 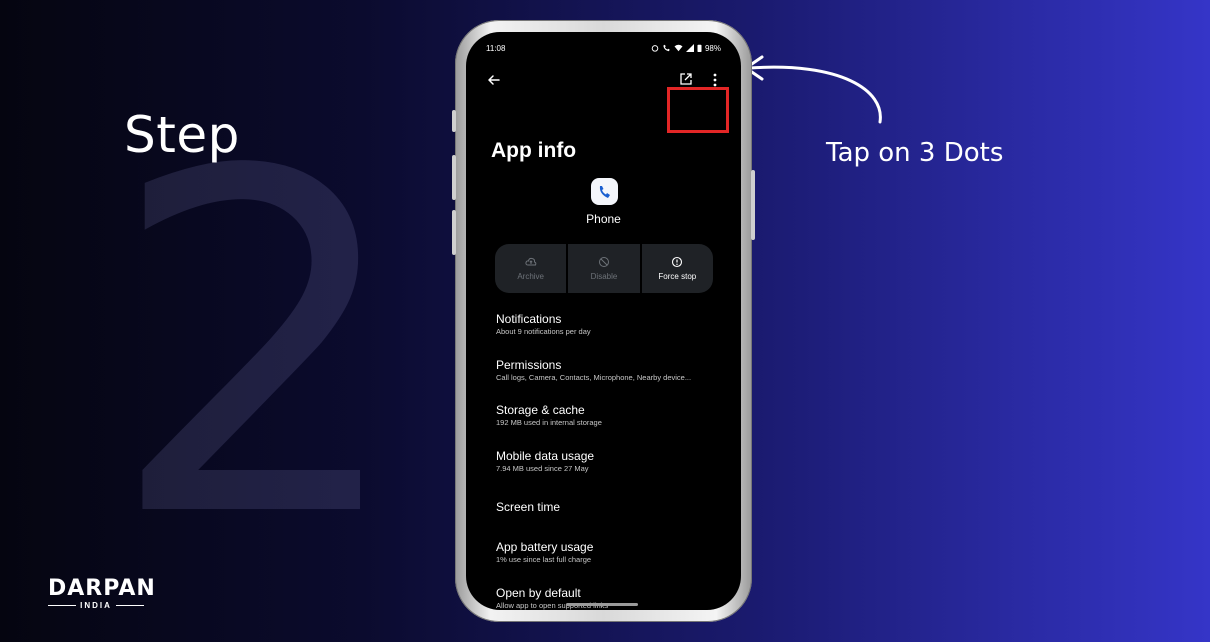 What do you see at coordinates (689, 48) in the screenshot?
I see `signal-icon` at bounding box center [689, 48].